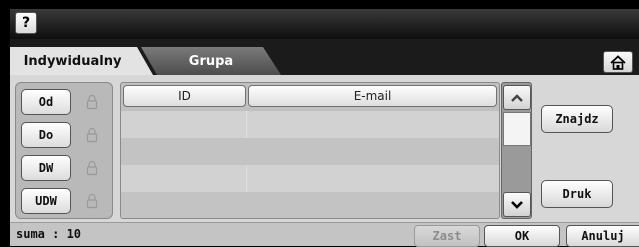  What do you see at coordinates (46, 135) in the screenshot?
I see `do-button: Do` at bounding box center [46, 135].